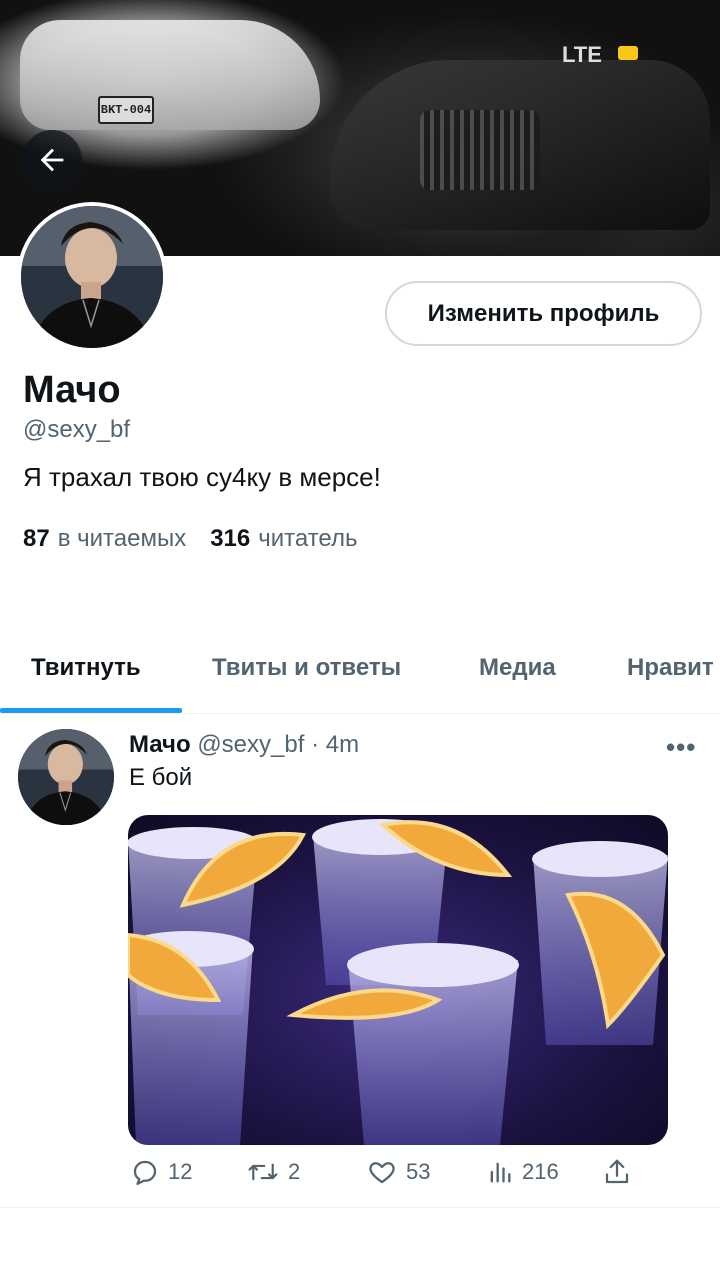 The width and height of the screenshot is (720, 1280). What do you see at coordinates (77, 429) in the screenshot?
I see `profile-handle: @sexy_bf` at bounding box center [77, 429].